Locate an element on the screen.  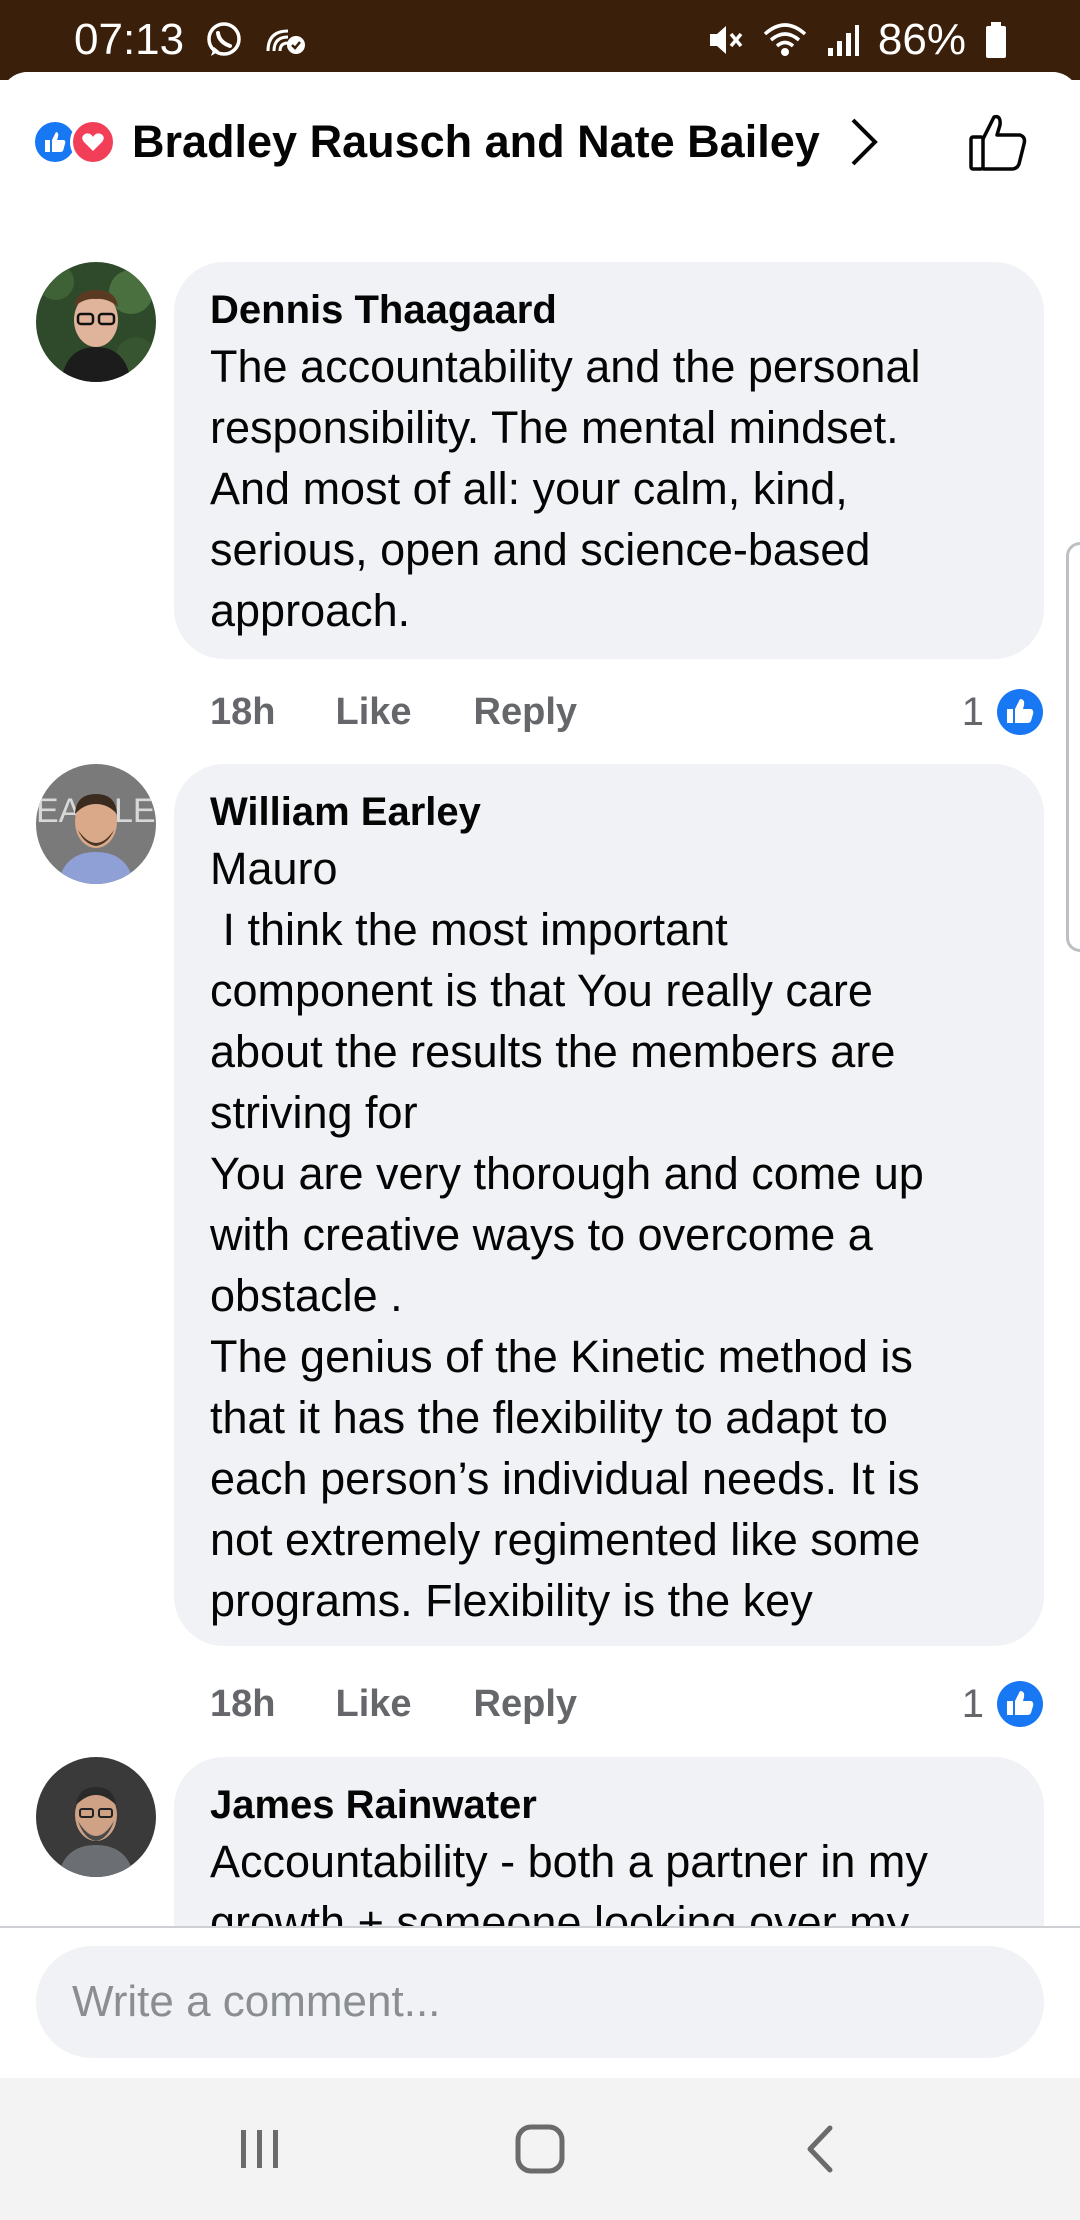
comment-input is located at coordinates (540, 2002).